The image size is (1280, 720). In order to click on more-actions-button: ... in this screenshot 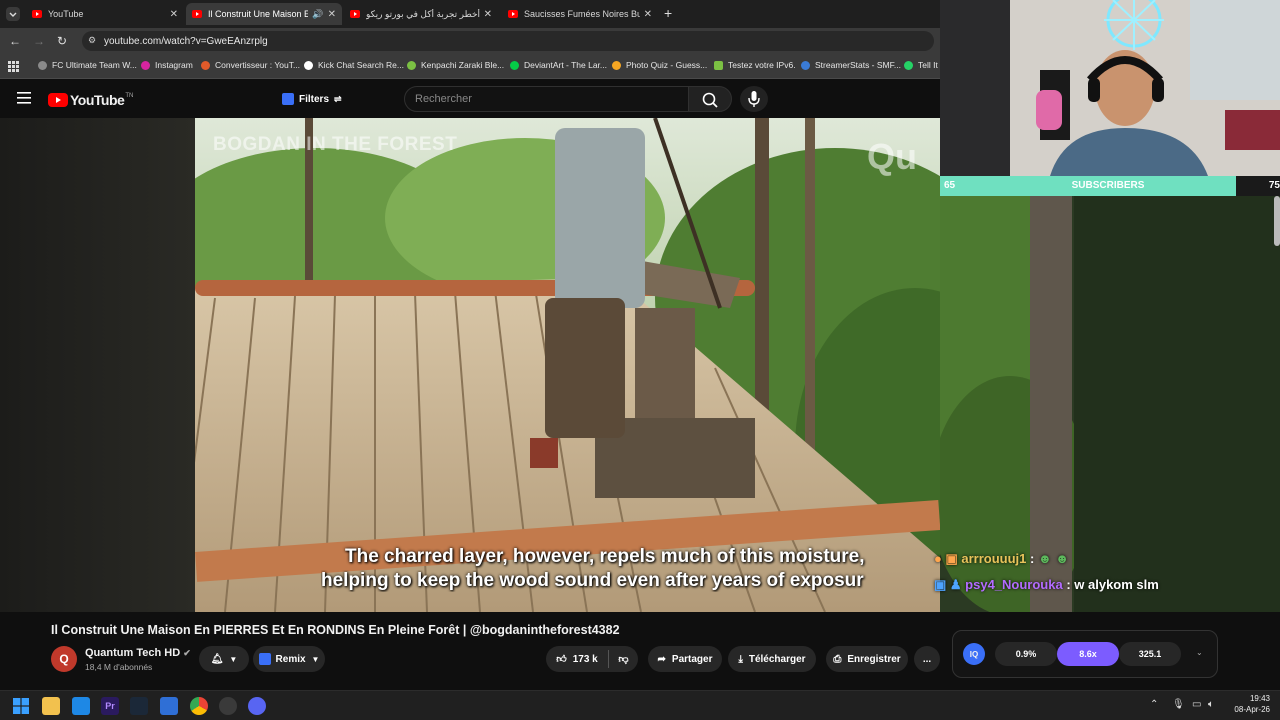, I will do `click(927, 659)`.